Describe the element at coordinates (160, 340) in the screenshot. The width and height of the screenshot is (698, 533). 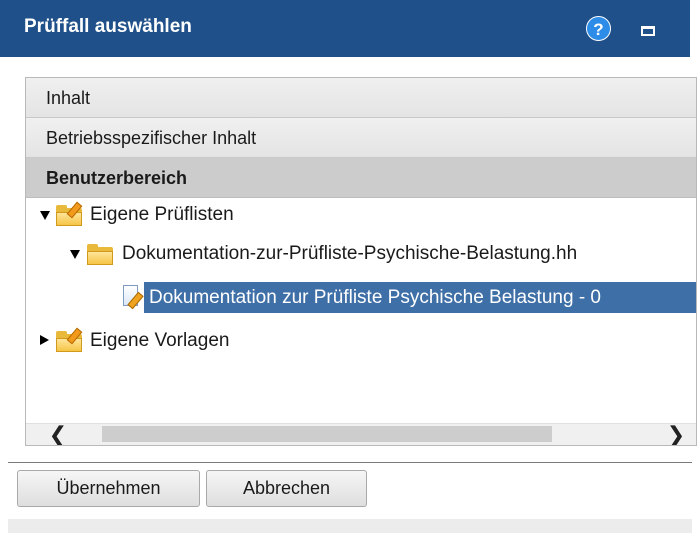
I see `tree-node-label: Eigene Vorlagen` at that location.